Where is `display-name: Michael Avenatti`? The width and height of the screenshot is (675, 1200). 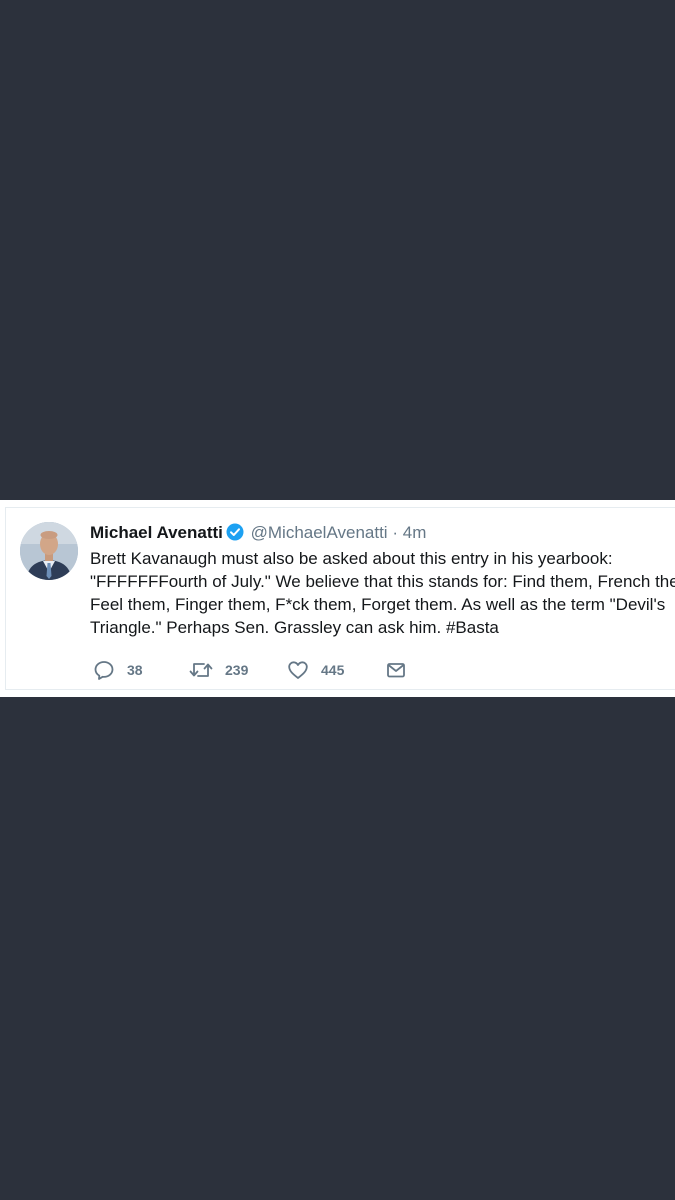
display-name: Michael Avenatti is located at coordinates (156, 532).